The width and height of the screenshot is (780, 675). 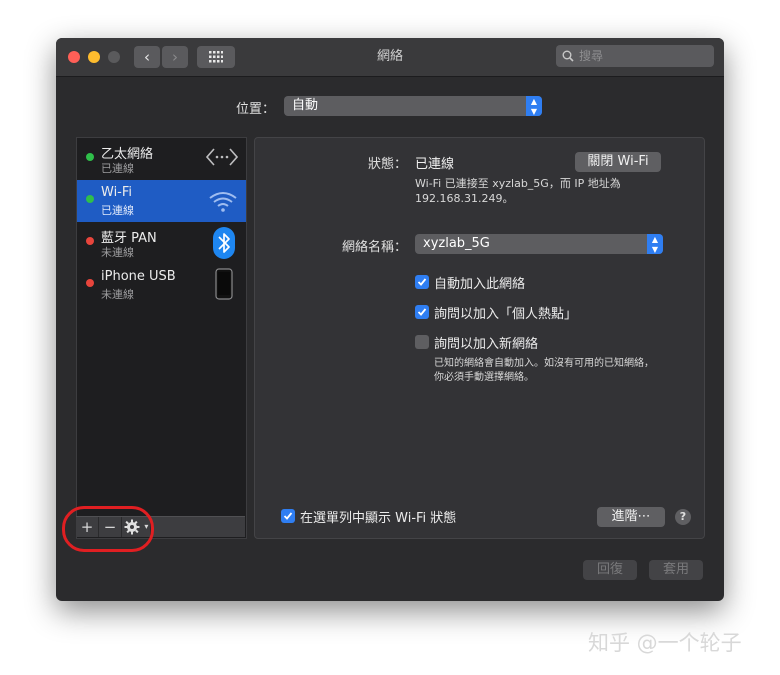 I want to click on ethernet-icon, so click(x=222, y=157).